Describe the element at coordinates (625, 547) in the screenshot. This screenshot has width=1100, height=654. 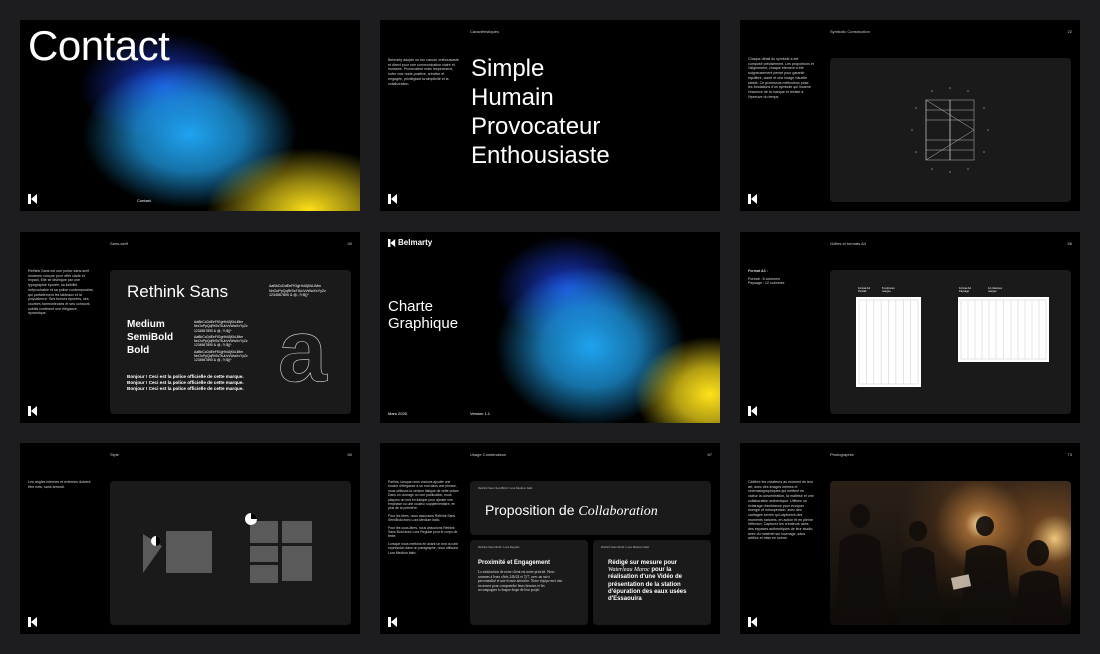
I see `panel-font-tag: Rethink Sans Bold / Lora Medium Italic` at that location.